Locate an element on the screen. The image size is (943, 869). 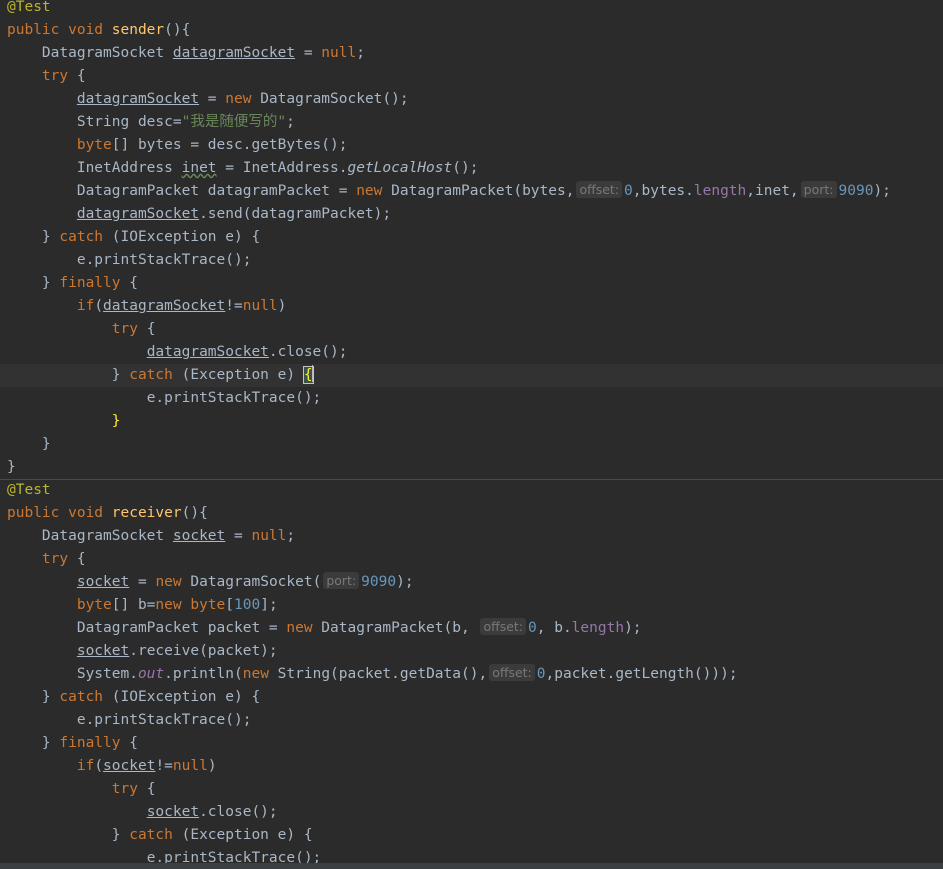
code-line: String desc="我是随便写的"; is located at coordinates (185, 122).